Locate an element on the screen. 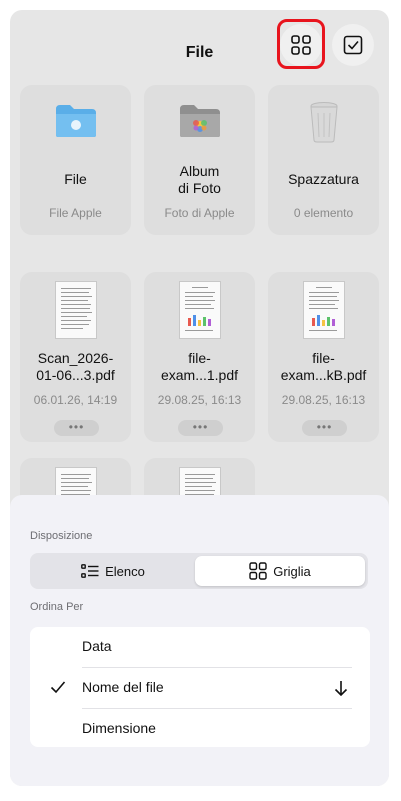 This screenshot has height=801, width=401. sort-option-label: Dimensione is located at coordinates (119, 728).